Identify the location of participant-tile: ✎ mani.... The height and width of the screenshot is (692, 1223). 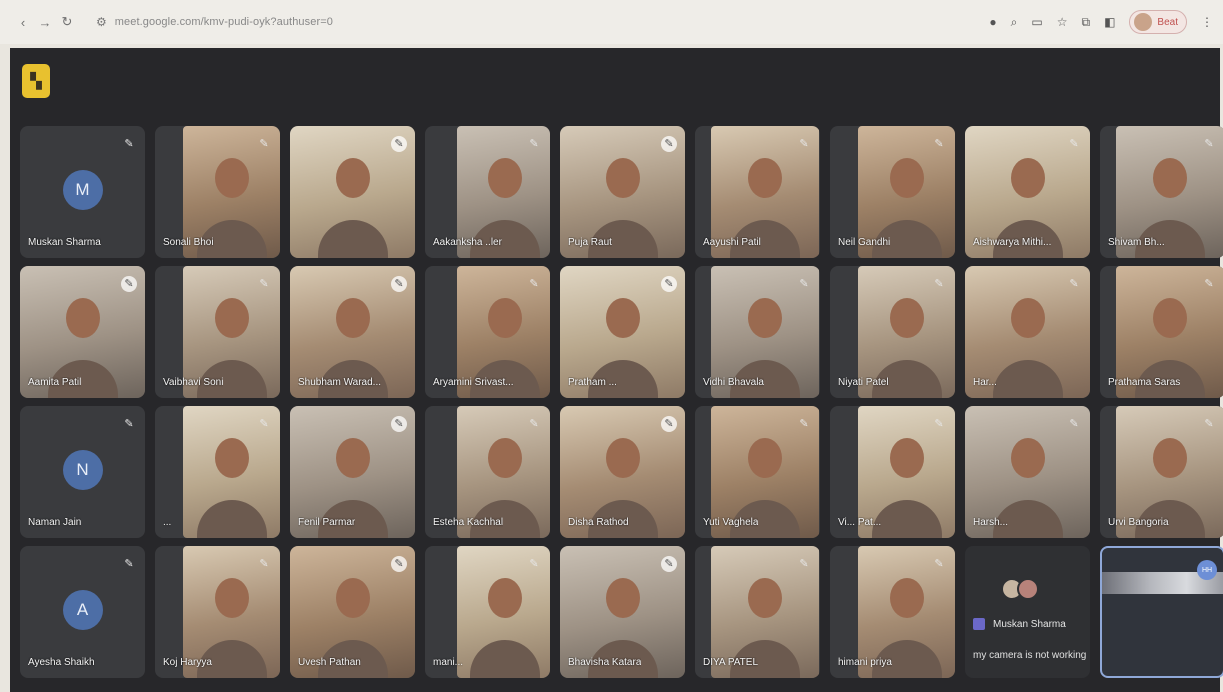
(487, 612).